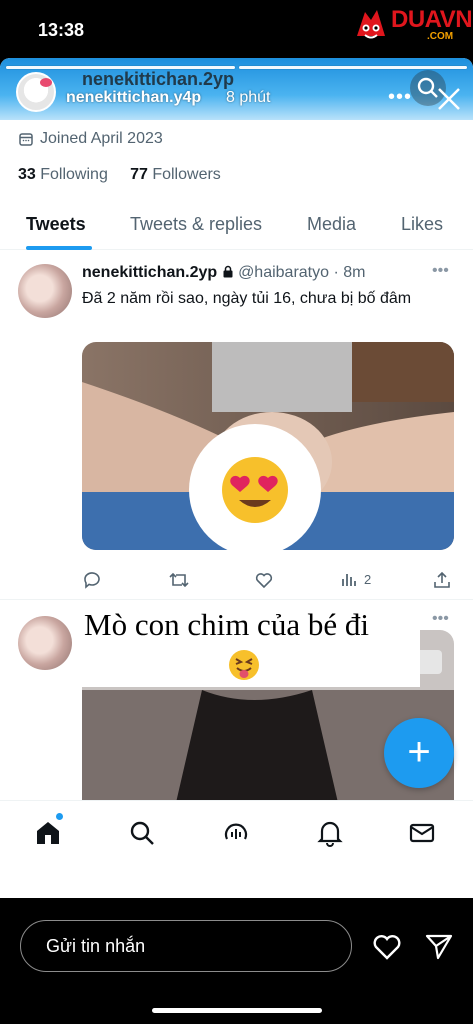 This screenshot has width=473, height=1024. I want to click on calendar-icon, so click(26, 139).